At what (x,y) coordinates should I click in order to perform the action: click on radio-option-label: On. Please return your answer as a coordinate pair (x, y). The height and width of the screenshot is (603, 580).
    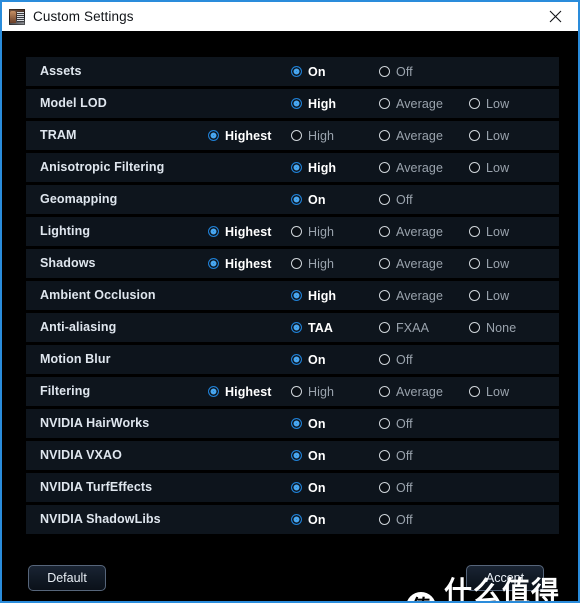
    Looking at the image, I should click on (317, 455).